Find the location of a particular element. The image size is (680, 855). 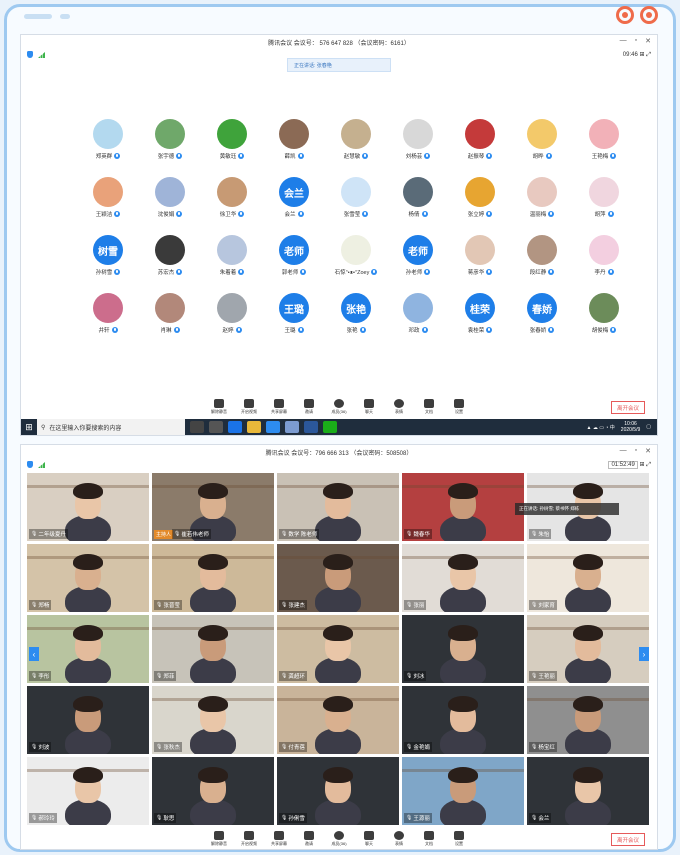

video-tile: 🎙 龚超环 is located at coordinates (338, 649).